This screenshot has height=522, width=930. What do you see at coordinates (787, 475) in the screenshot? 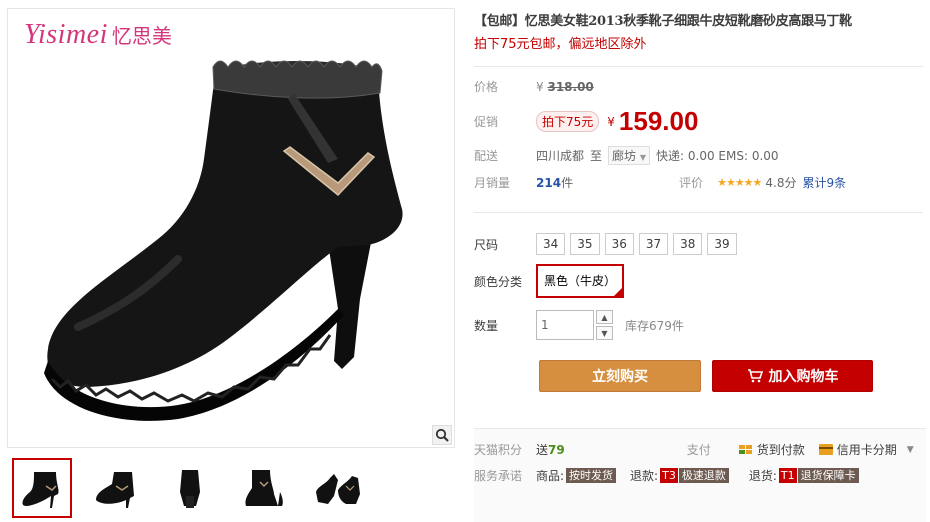
I see `return-code-badge: T1` at bounding box center [787, 475].